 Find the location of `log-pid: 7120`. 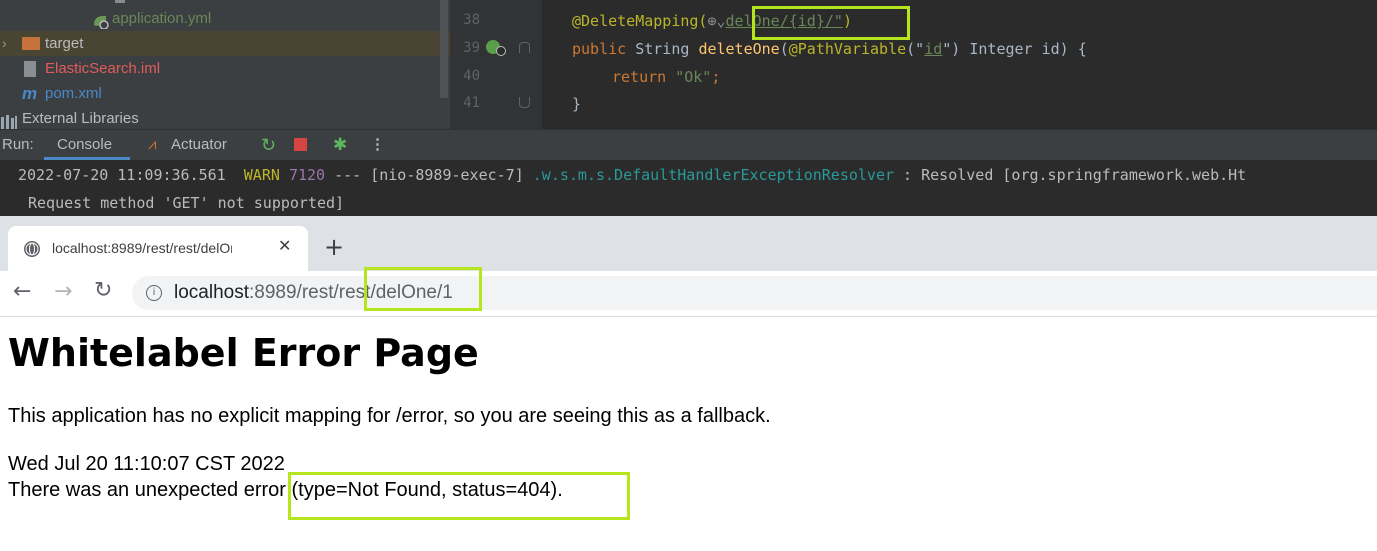

log-pid: 7120 is located at coordinates (307, 175).